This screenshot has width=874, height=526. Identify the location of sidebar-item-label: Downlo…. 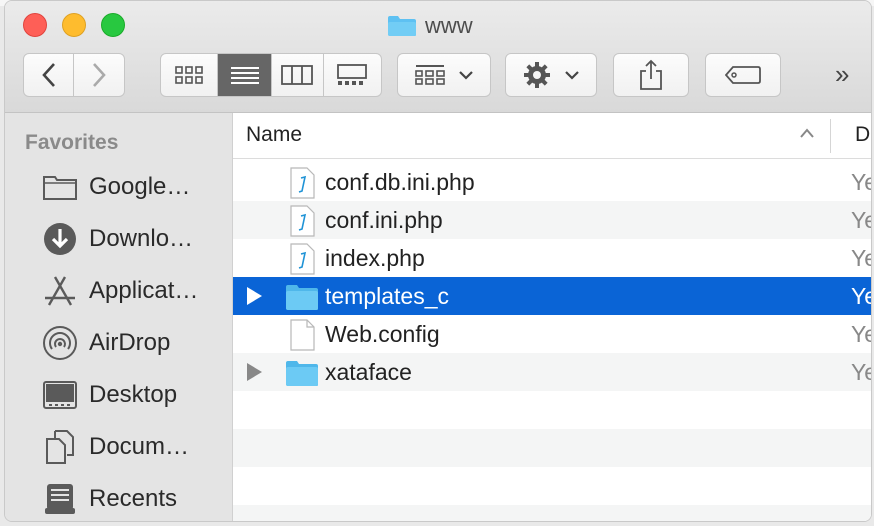
(141, 238).